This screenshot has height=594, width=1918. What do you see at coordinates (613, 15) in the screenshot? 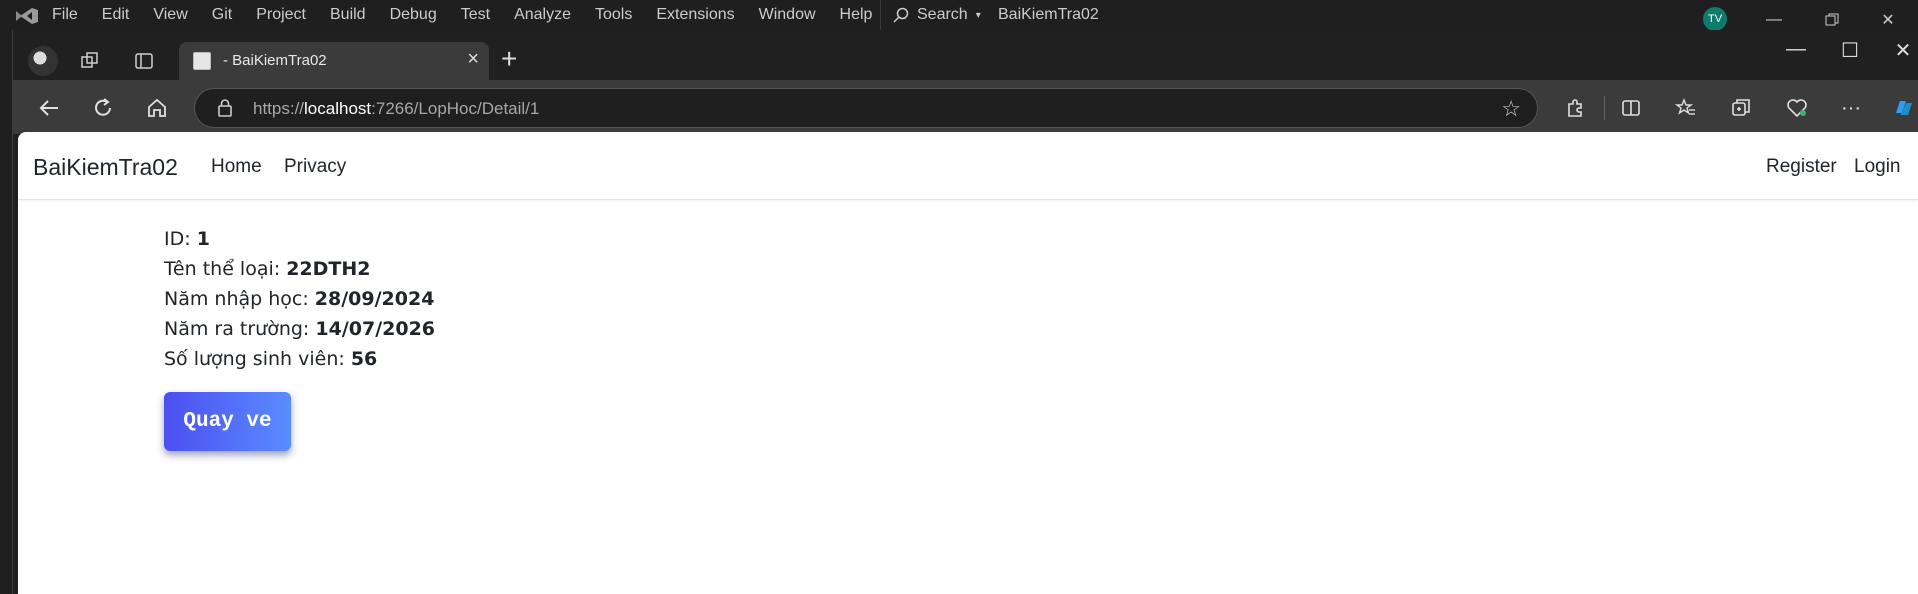
I see `menu-tools: Tools` at bounding box center [613, 15].